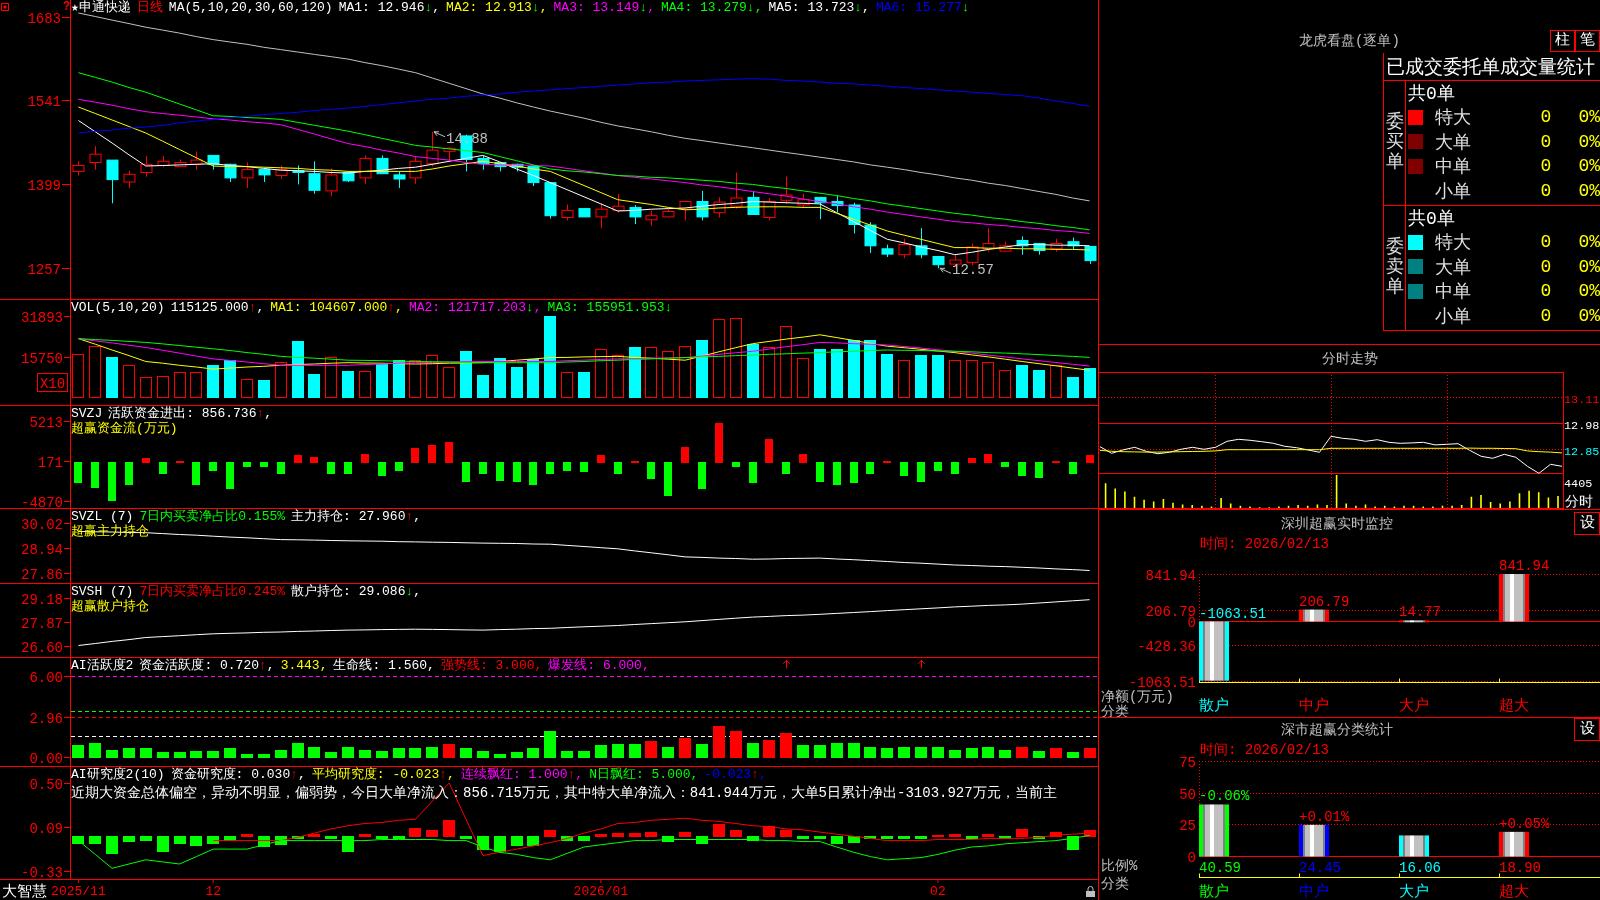 The height and width of the screenshot is (900, 1600). Describe the element at coordinates (599, 665) in the screenshot. I see `indicator-value: 爆发线: 6.000,` at that location.